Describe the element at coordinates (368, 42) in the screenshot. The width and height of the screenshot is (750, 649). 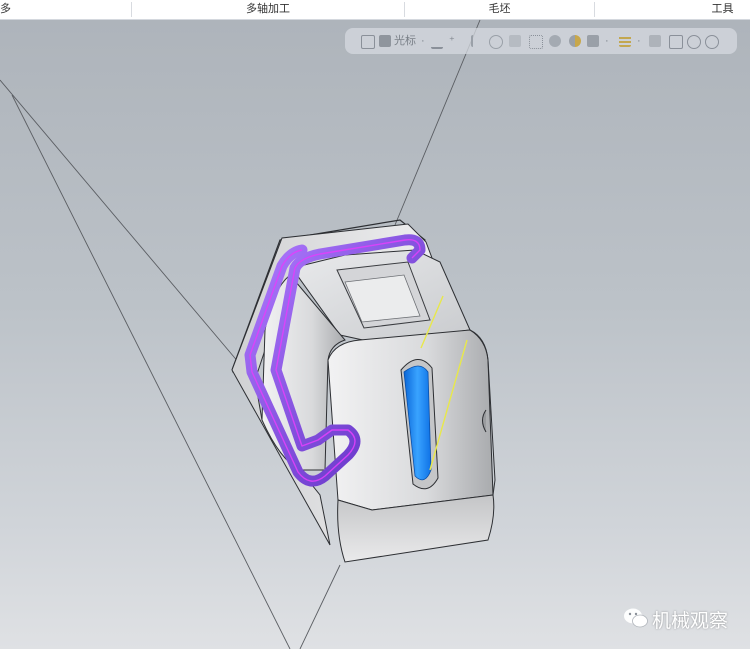
I see `save-icon` at that location.